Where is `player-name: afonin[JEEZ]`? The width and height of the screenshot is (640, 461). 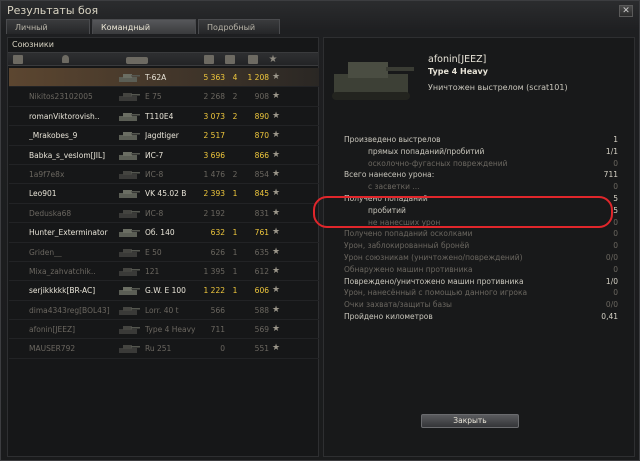 player-name: afonin[JEEZ] is located at coordinates (52, 330).